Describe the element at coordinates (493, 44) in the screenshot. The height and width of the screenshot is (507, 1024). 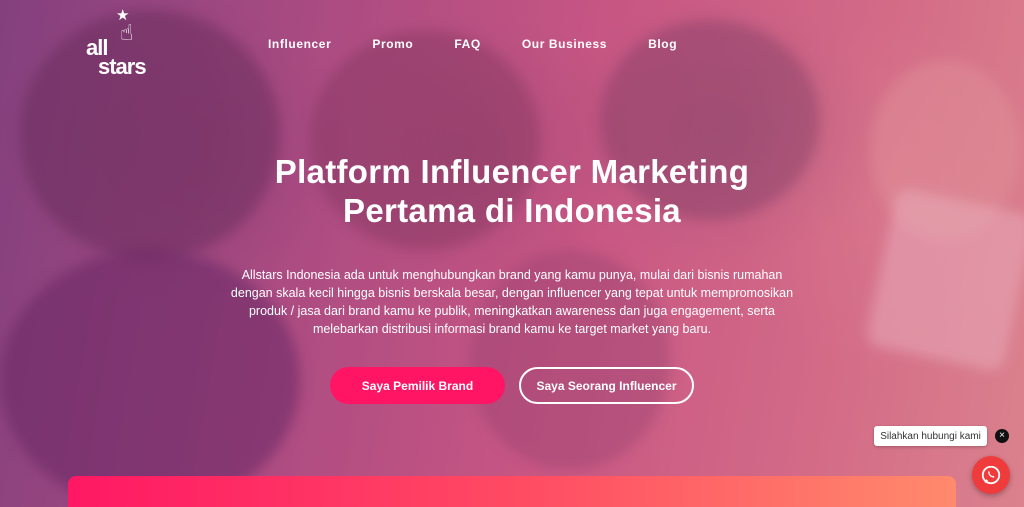
I see `main-nav: Influencer Promo FAQ Our Business Blog` at that location.